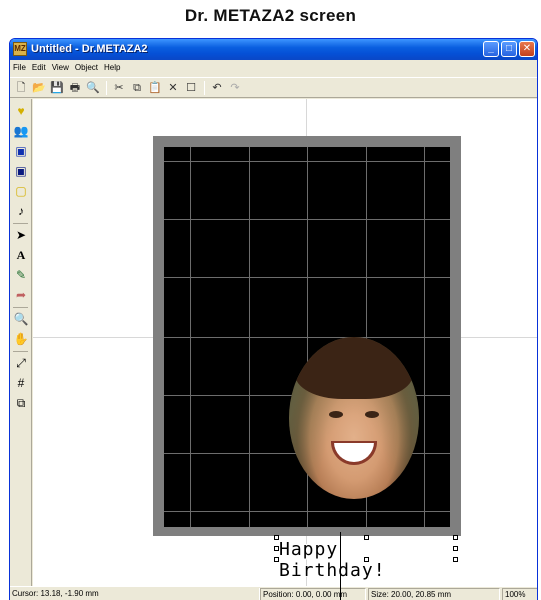 Image resolution: width=541 pixels, height=600 pixels. I want to click on hand-icon: ✋, so click(21, 339).